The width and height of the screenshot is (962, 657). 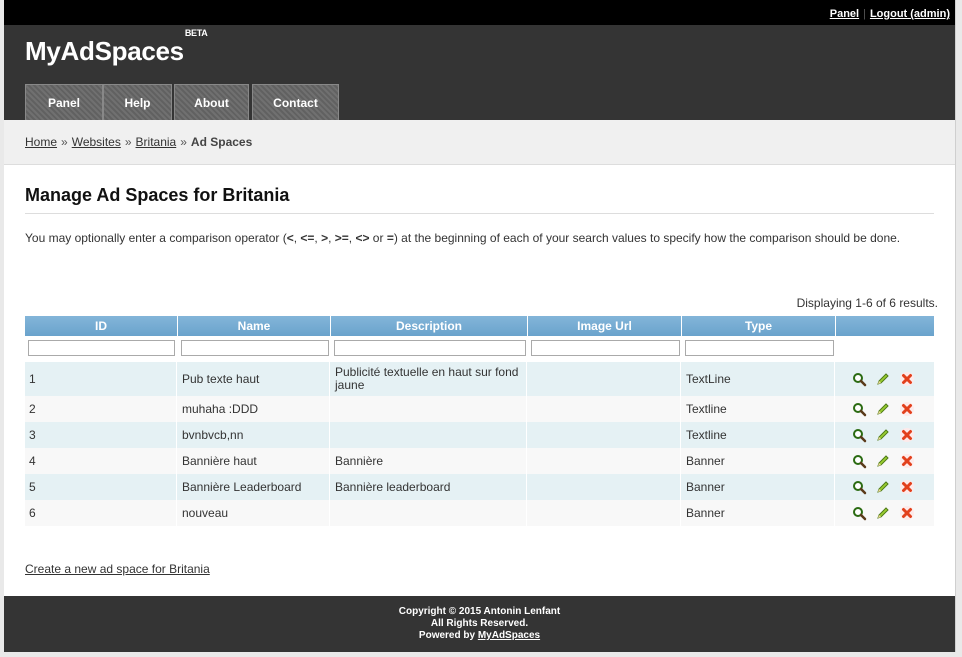 I want to click on nav-tab-contact: Contact, so click(x=295, y=102).